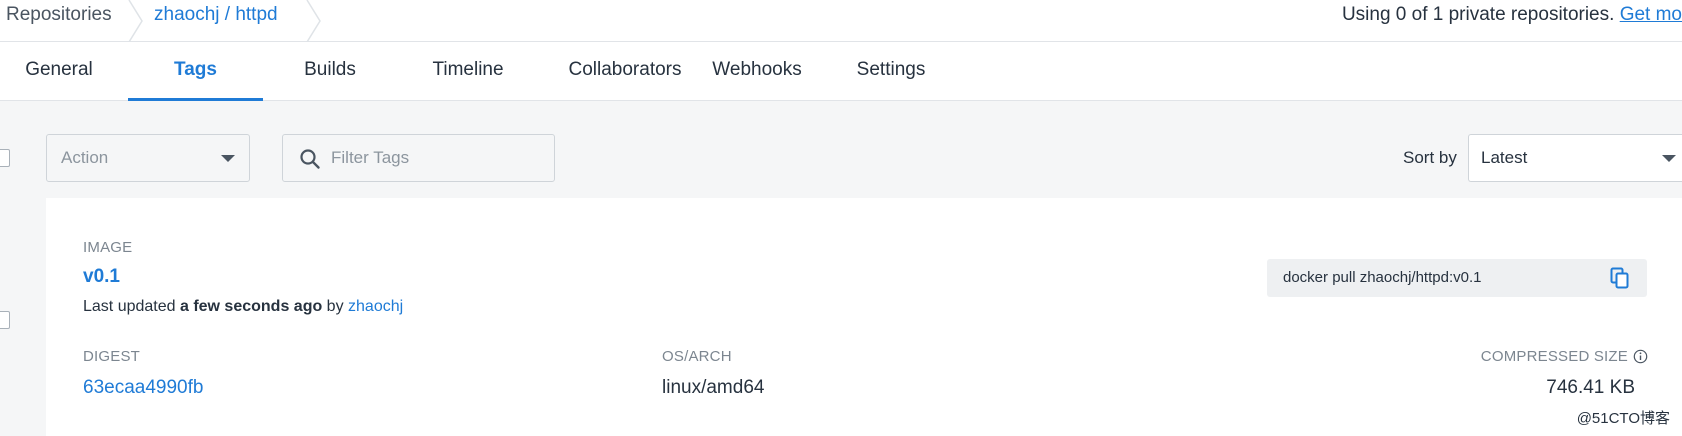 This screenshot has width=1682, height=436. What do you see at coordinates (59, 71) in the screenshot?
I see `tab-general: General` at bounding box center [59, 71].